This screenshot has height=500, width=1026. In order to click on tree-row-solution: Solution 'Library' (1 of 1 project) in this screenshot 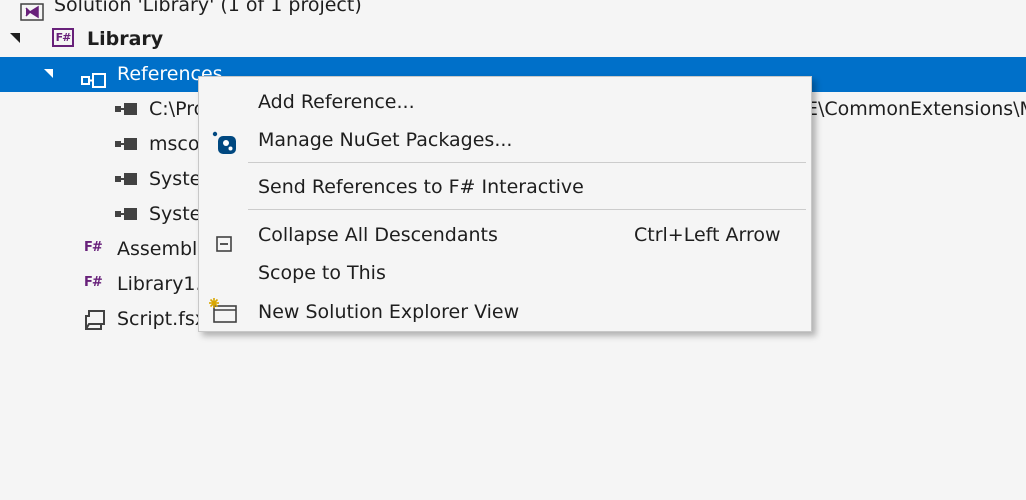, I will do `click(513, 11)`.